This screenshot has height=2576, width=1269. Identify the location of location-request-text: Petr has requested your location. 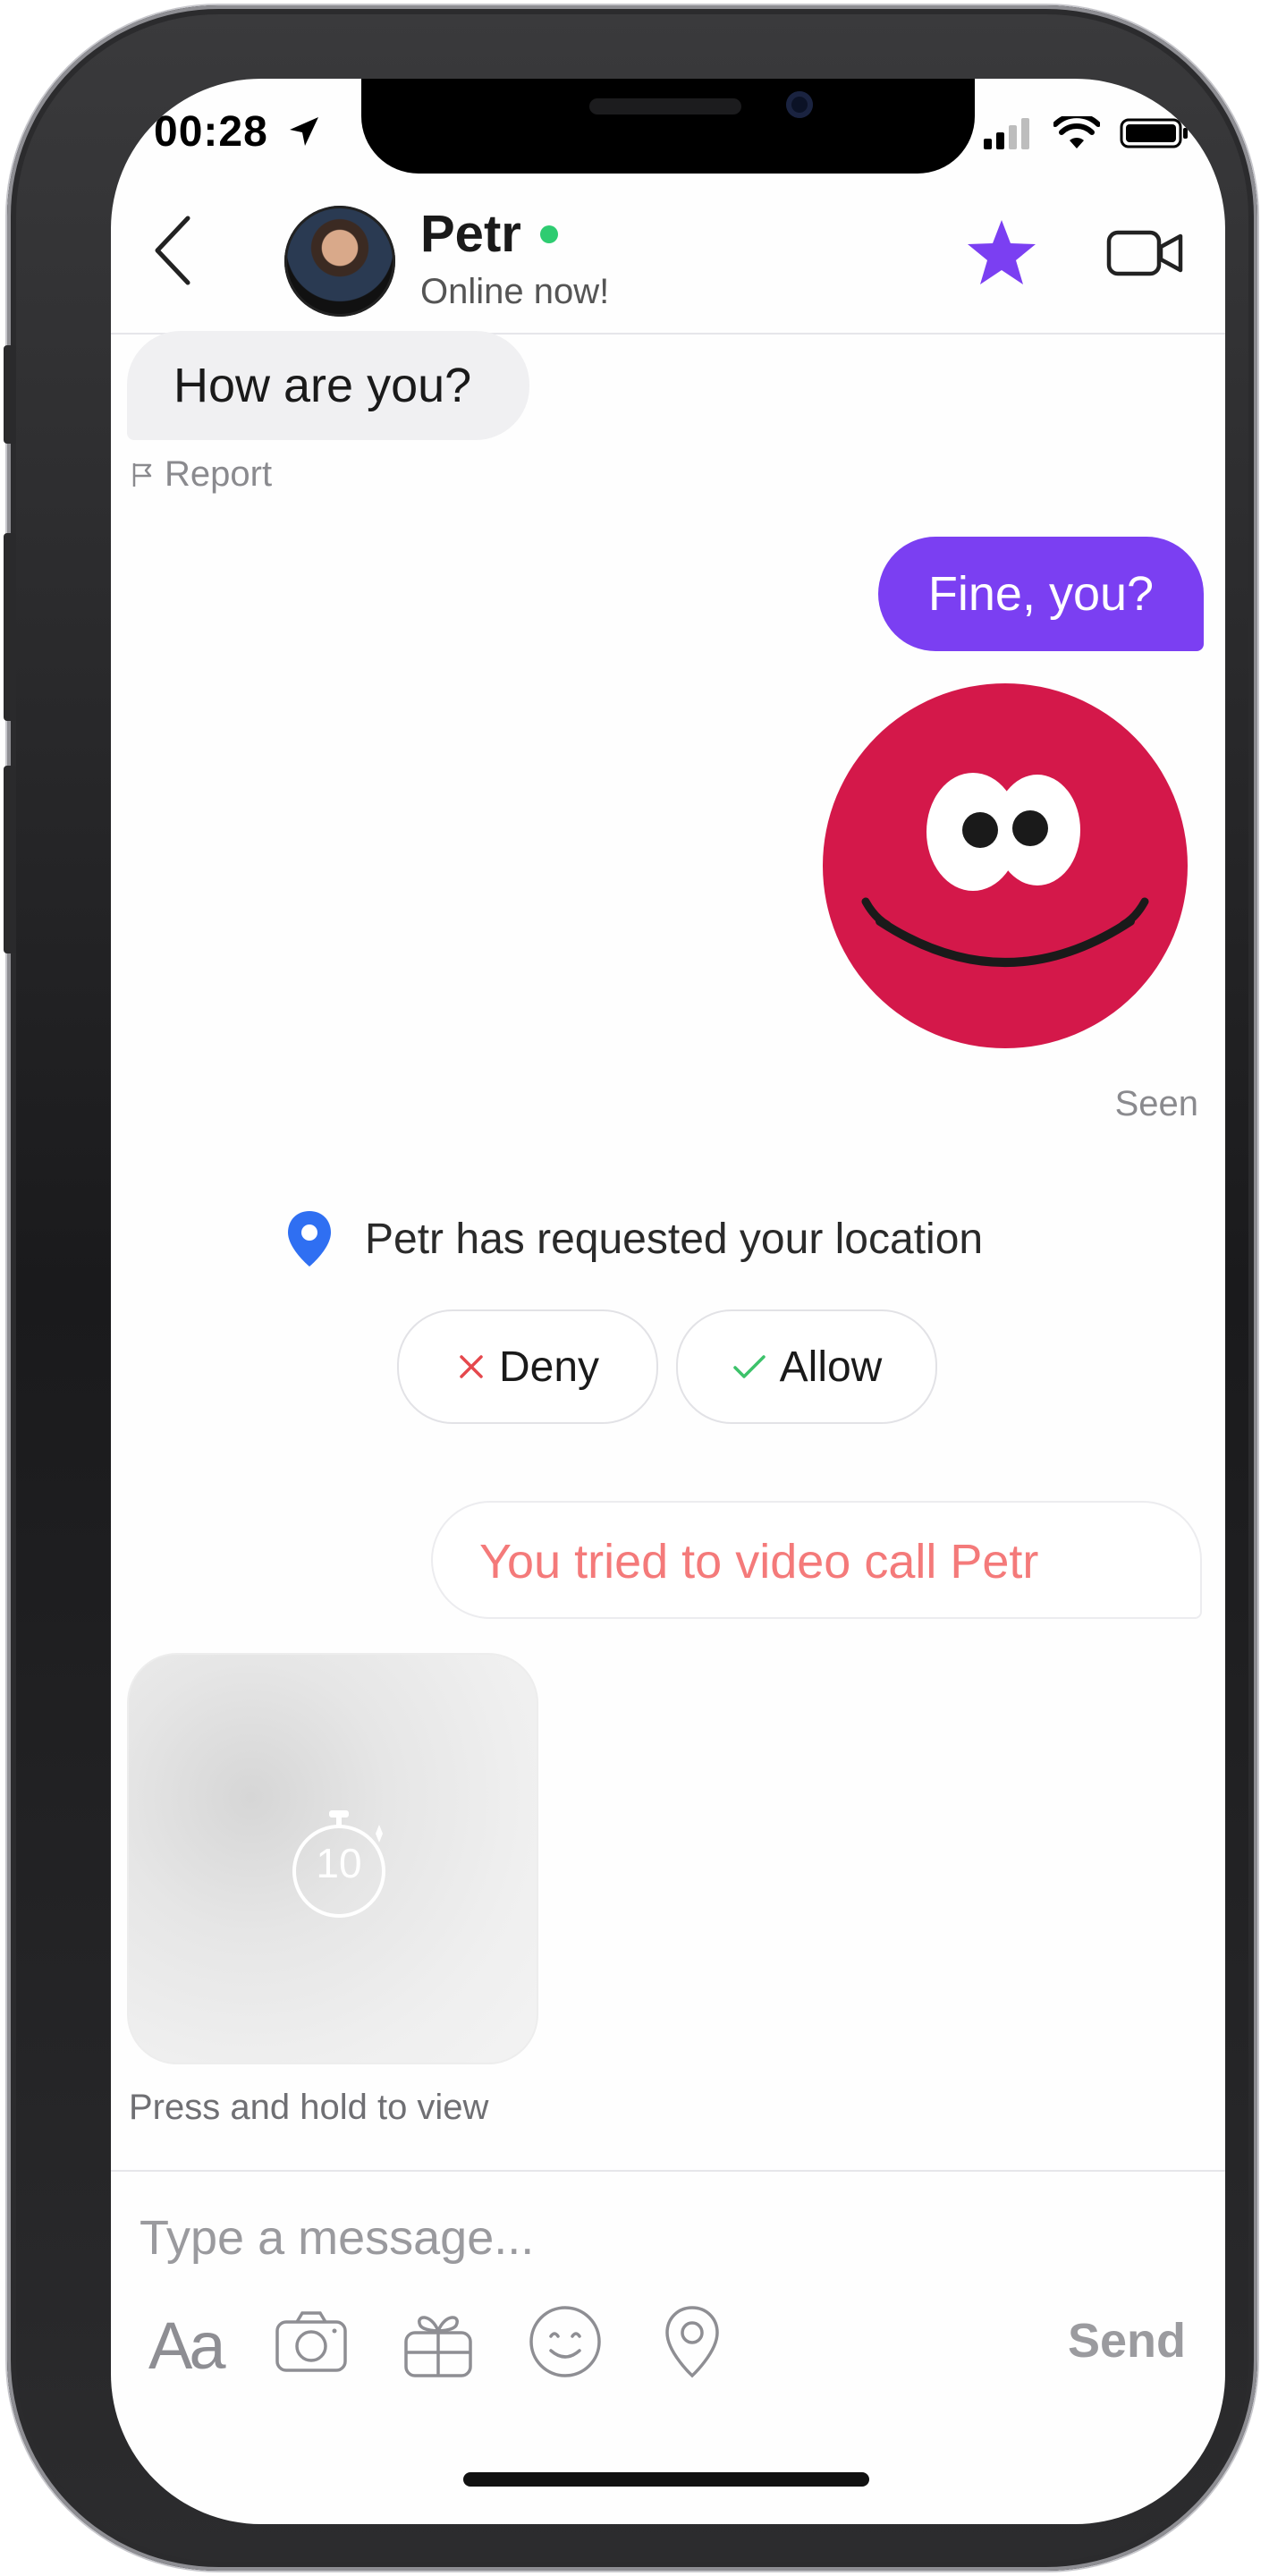
(674, 1239).